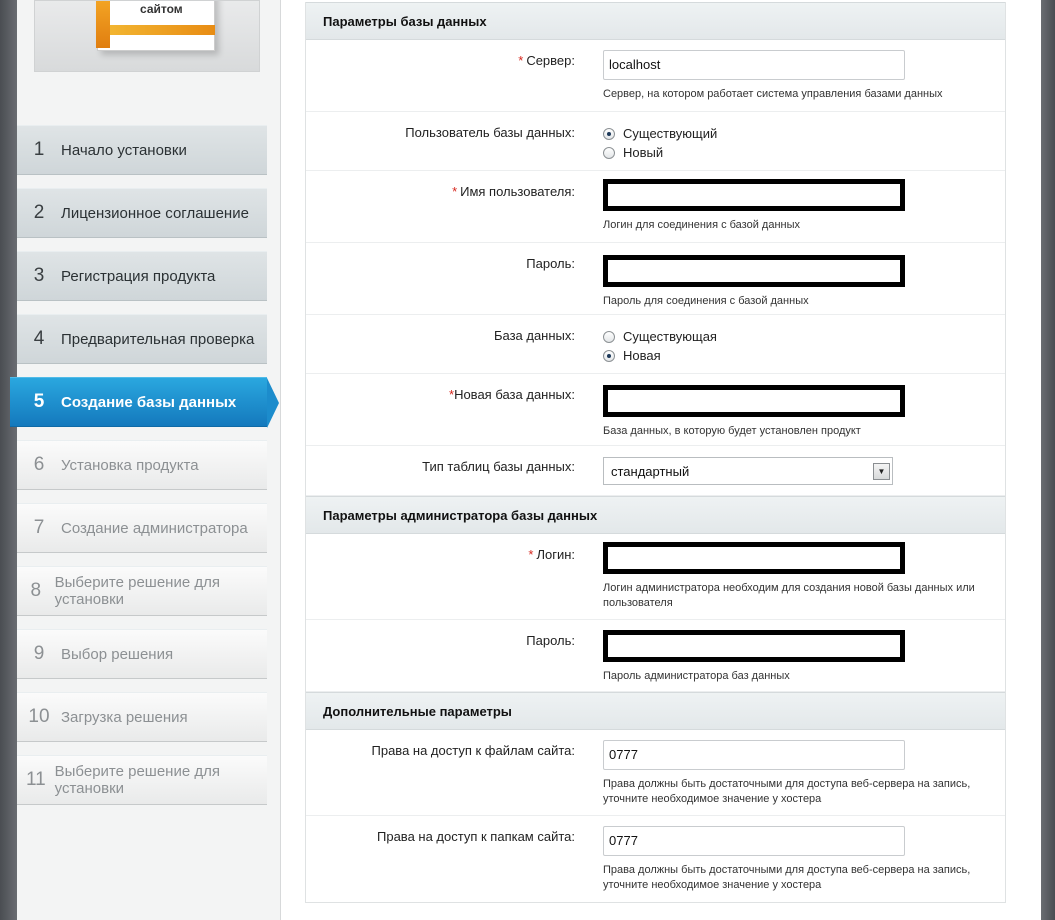 This screenshot has height=920, width=1055. What do you see at coordinates (124, 717) in the screenshot?
I see `step-title: Загрузка решения` at bounding box center [124, 717].